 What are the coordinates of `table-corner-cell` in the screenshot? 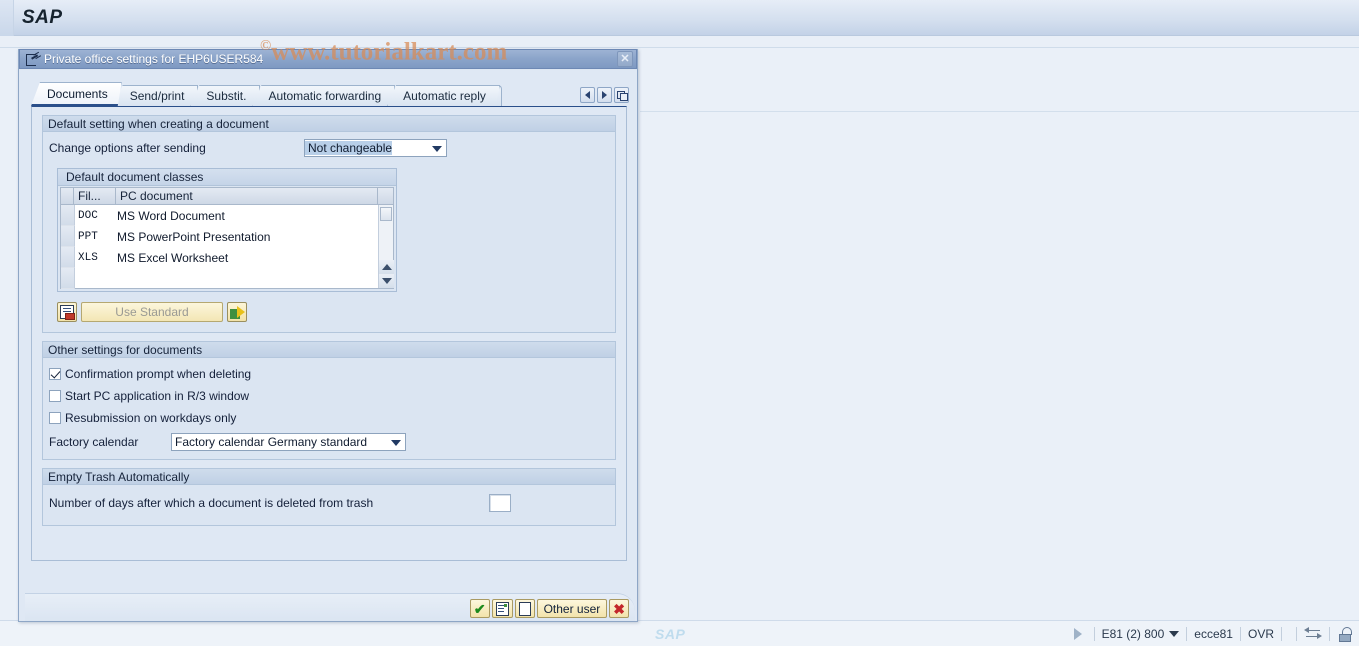 It's located at (386, 196).